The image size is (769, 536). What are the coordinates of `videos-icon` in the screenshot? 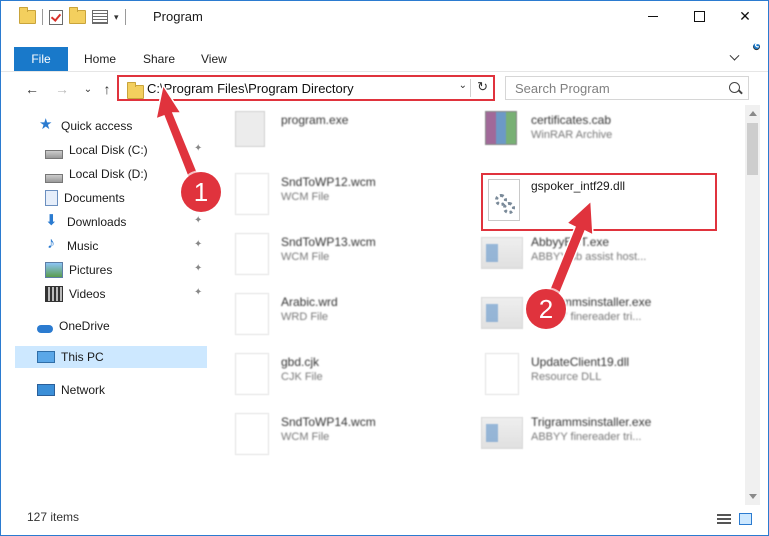 It's located at (54, 294).